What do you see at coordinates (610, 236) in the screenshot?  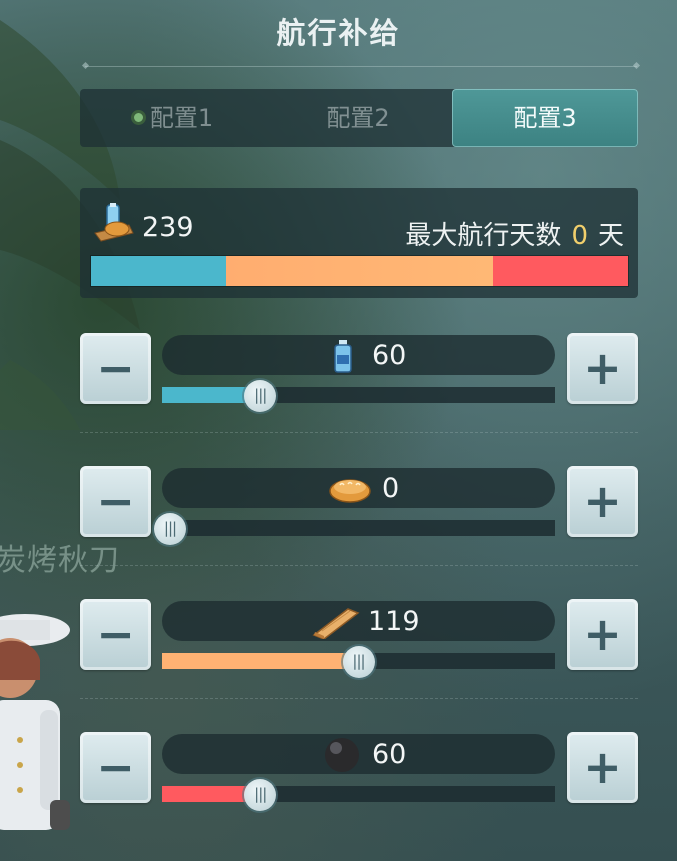 I see `max-days-unit: 天` at bounding box center [610, 236].